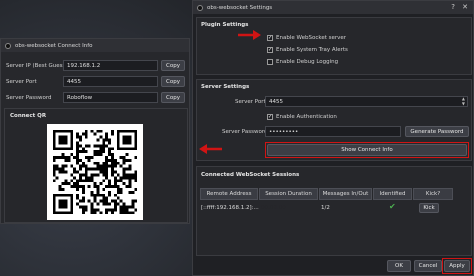 Image resolution: width=474 pixels, height=276 pixels. I want to click on connect-qr-title: Connect QR, so click(28, 116).